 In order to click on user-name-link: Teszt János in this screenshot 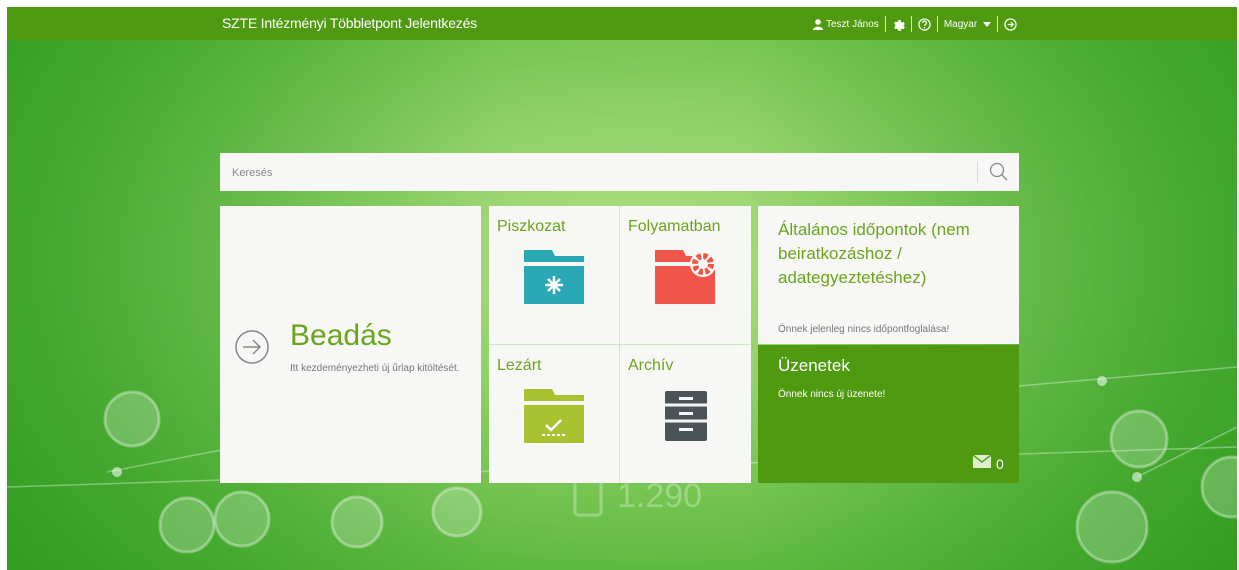, I will do `click(852, 24)`.